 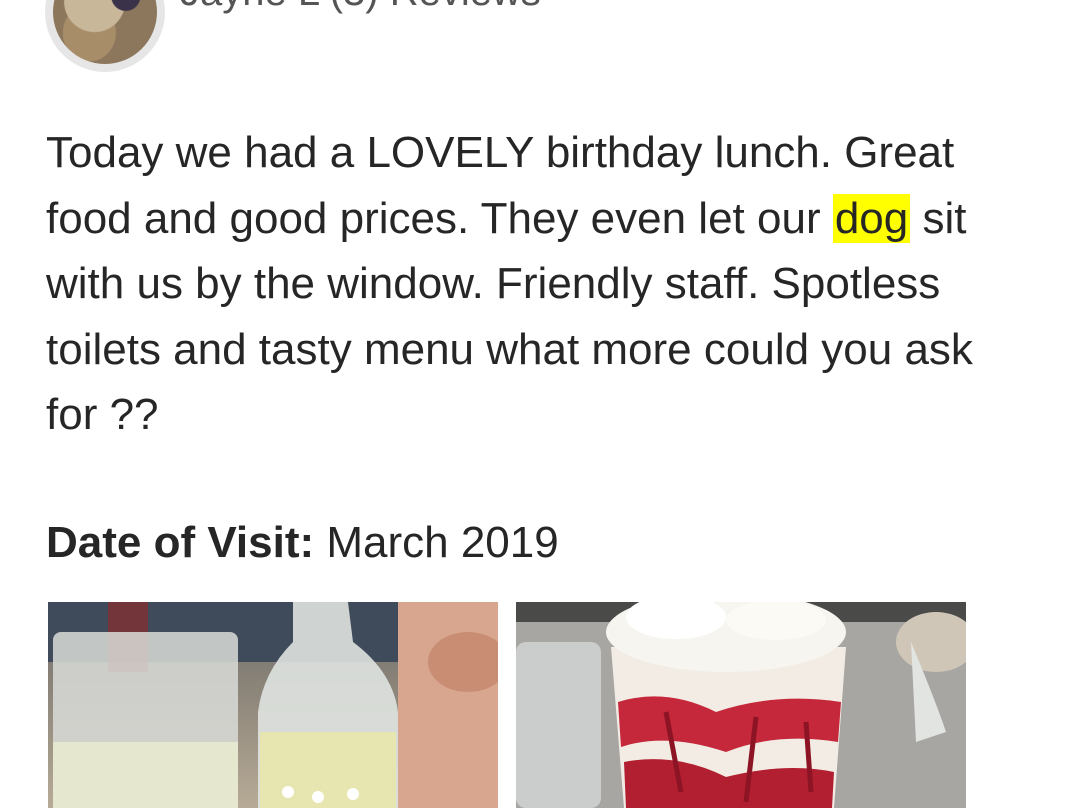 I want to click on avatar, so click(x=105, y=36).